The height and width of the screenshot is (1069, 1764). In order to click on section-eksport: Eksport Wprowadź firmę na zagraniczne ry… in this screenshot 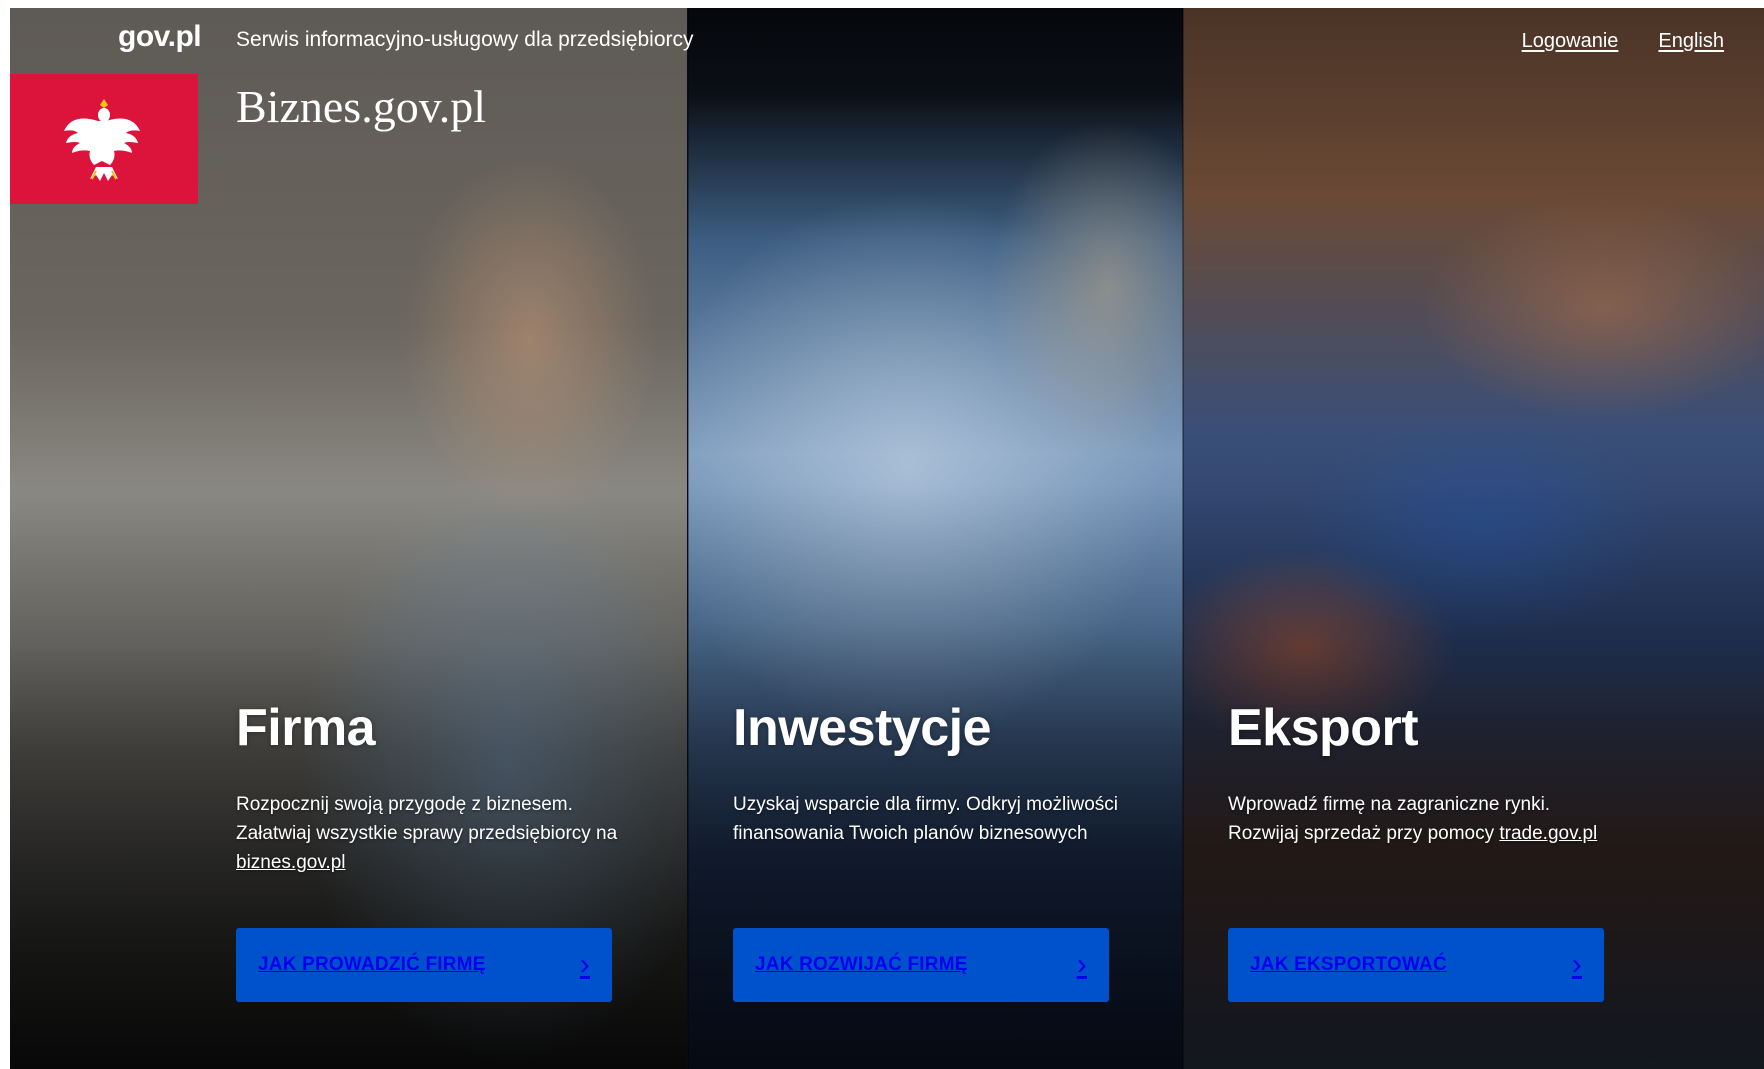, I will do `click(1423, 850)`.